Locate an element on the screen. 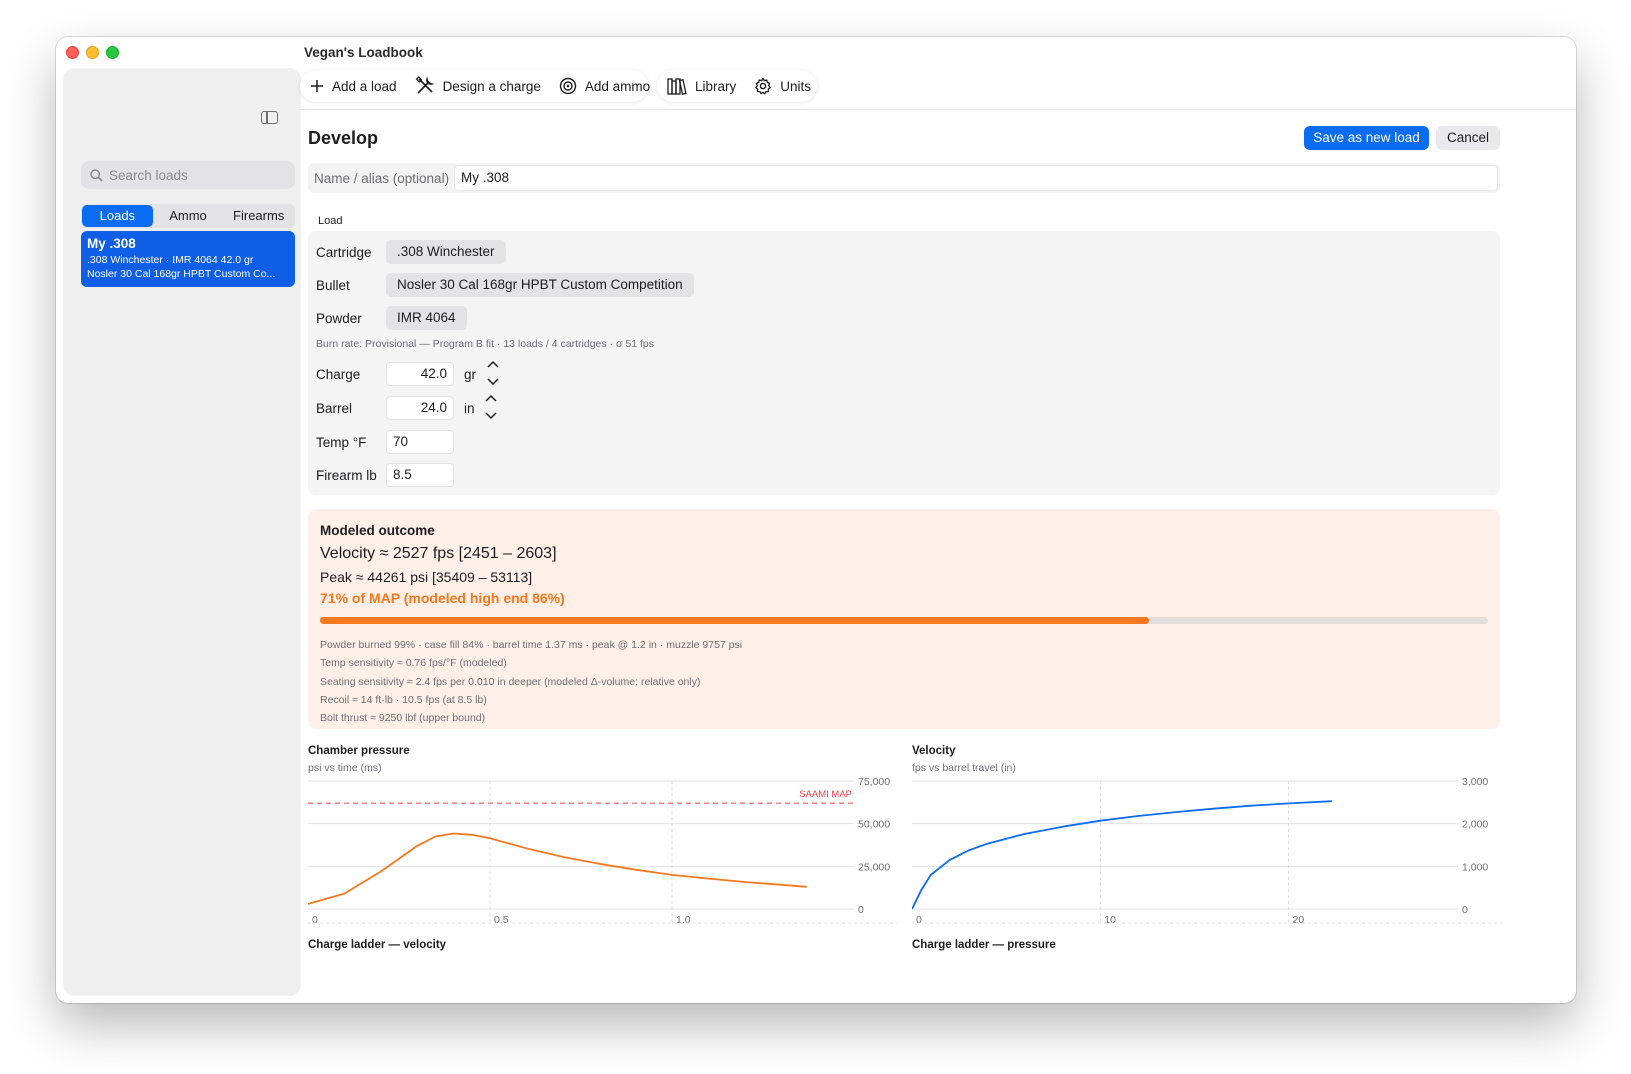  reference-line-label: SAAMI MAP is located at coordinates (825, 794).